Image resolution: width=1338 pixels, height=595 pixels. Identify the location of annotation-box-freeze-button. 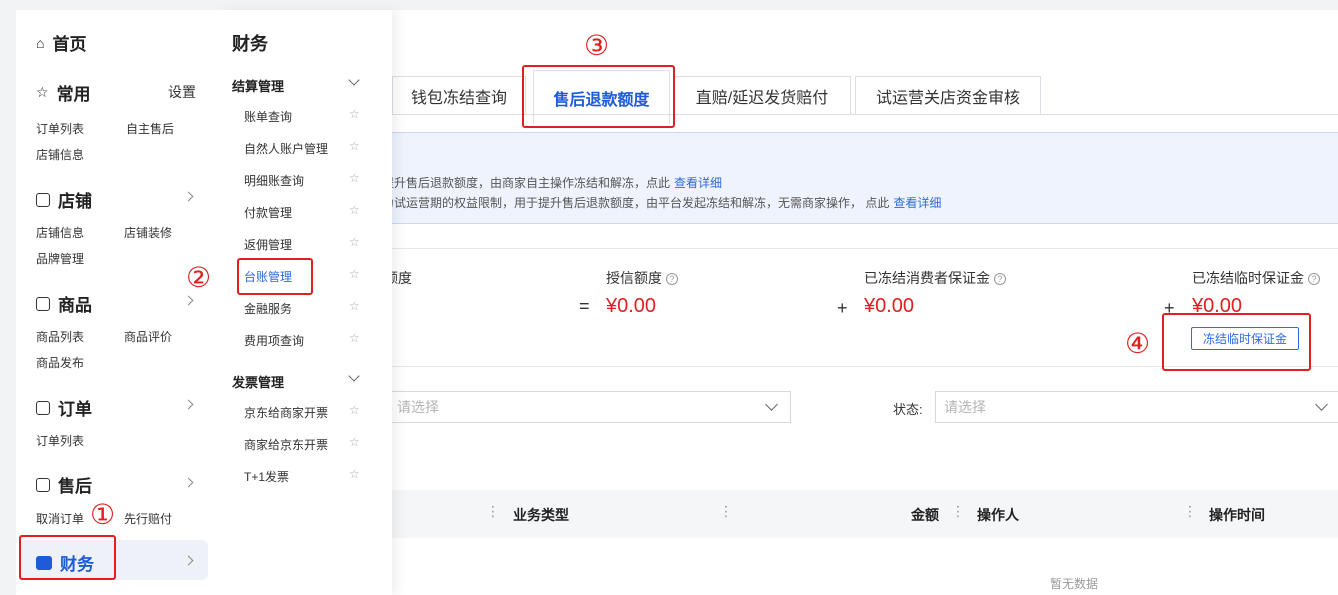
(1236, 342).